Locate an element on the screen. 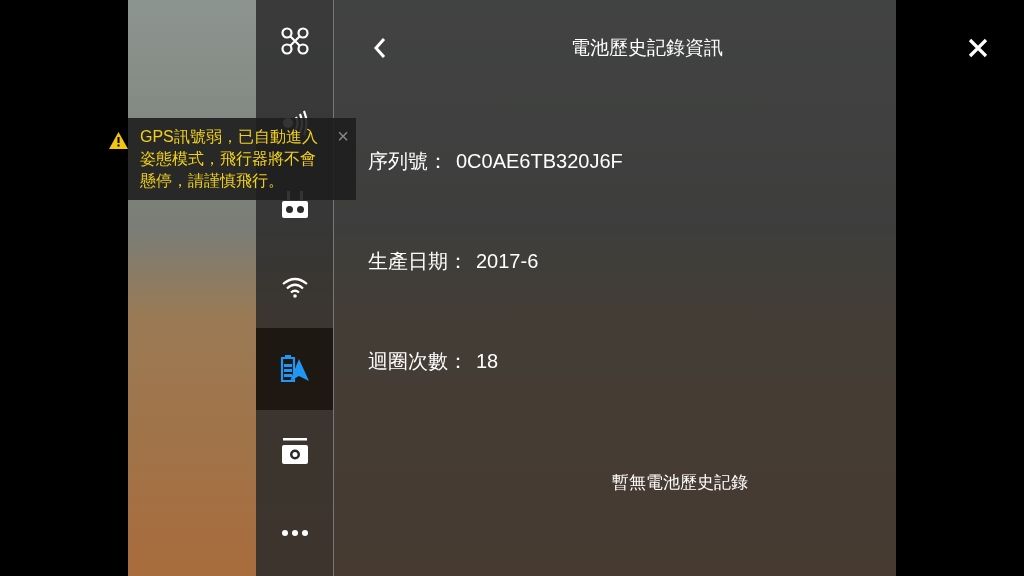 Image resolution: width=1024 pixels, height=576 pixels. close-icon is located at coordinates (978, 48).